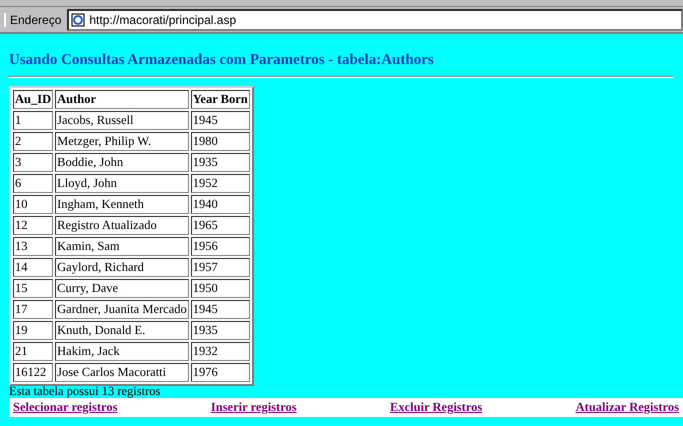 The image size is (683, 426). What do you see at coordinates (220, 351) in the screenshot?
I see `table-cell: 1932` at bounding box center [220, 351].